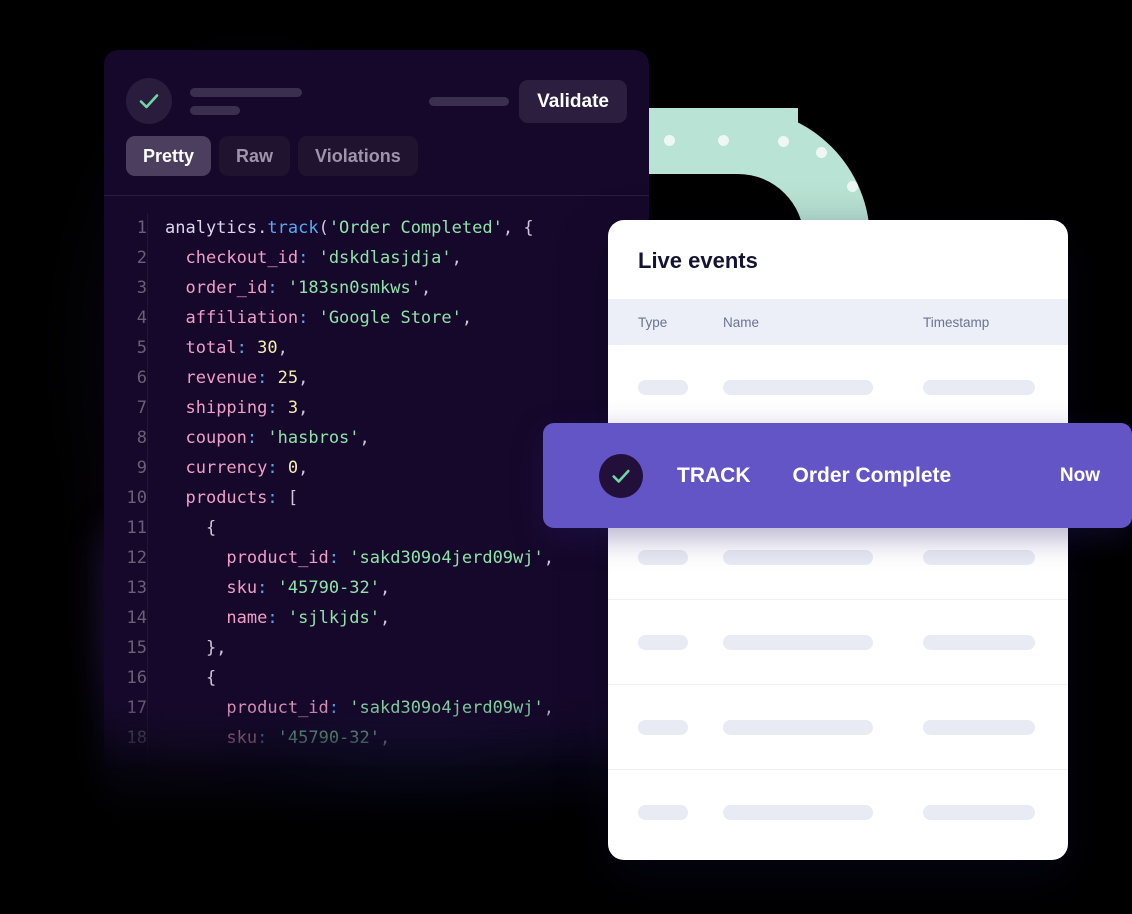  What do you see at coordinates (141, 318) in the screenshot?
I see `line-number: 4` at bounding box center [141, 318].